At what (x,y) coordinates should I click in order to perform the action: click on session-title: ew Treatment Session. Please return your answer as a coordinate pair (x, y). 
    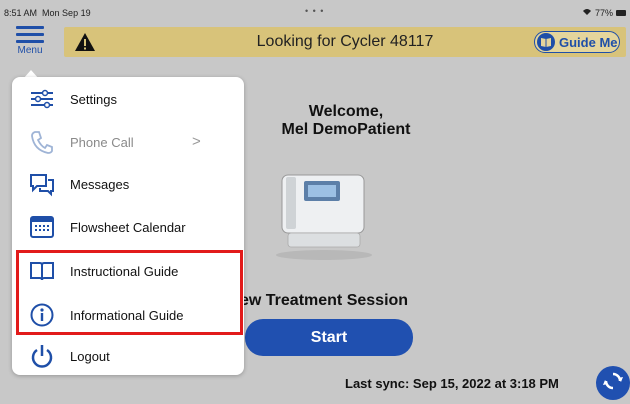
    Looking at the image, I should click on (324, 300).